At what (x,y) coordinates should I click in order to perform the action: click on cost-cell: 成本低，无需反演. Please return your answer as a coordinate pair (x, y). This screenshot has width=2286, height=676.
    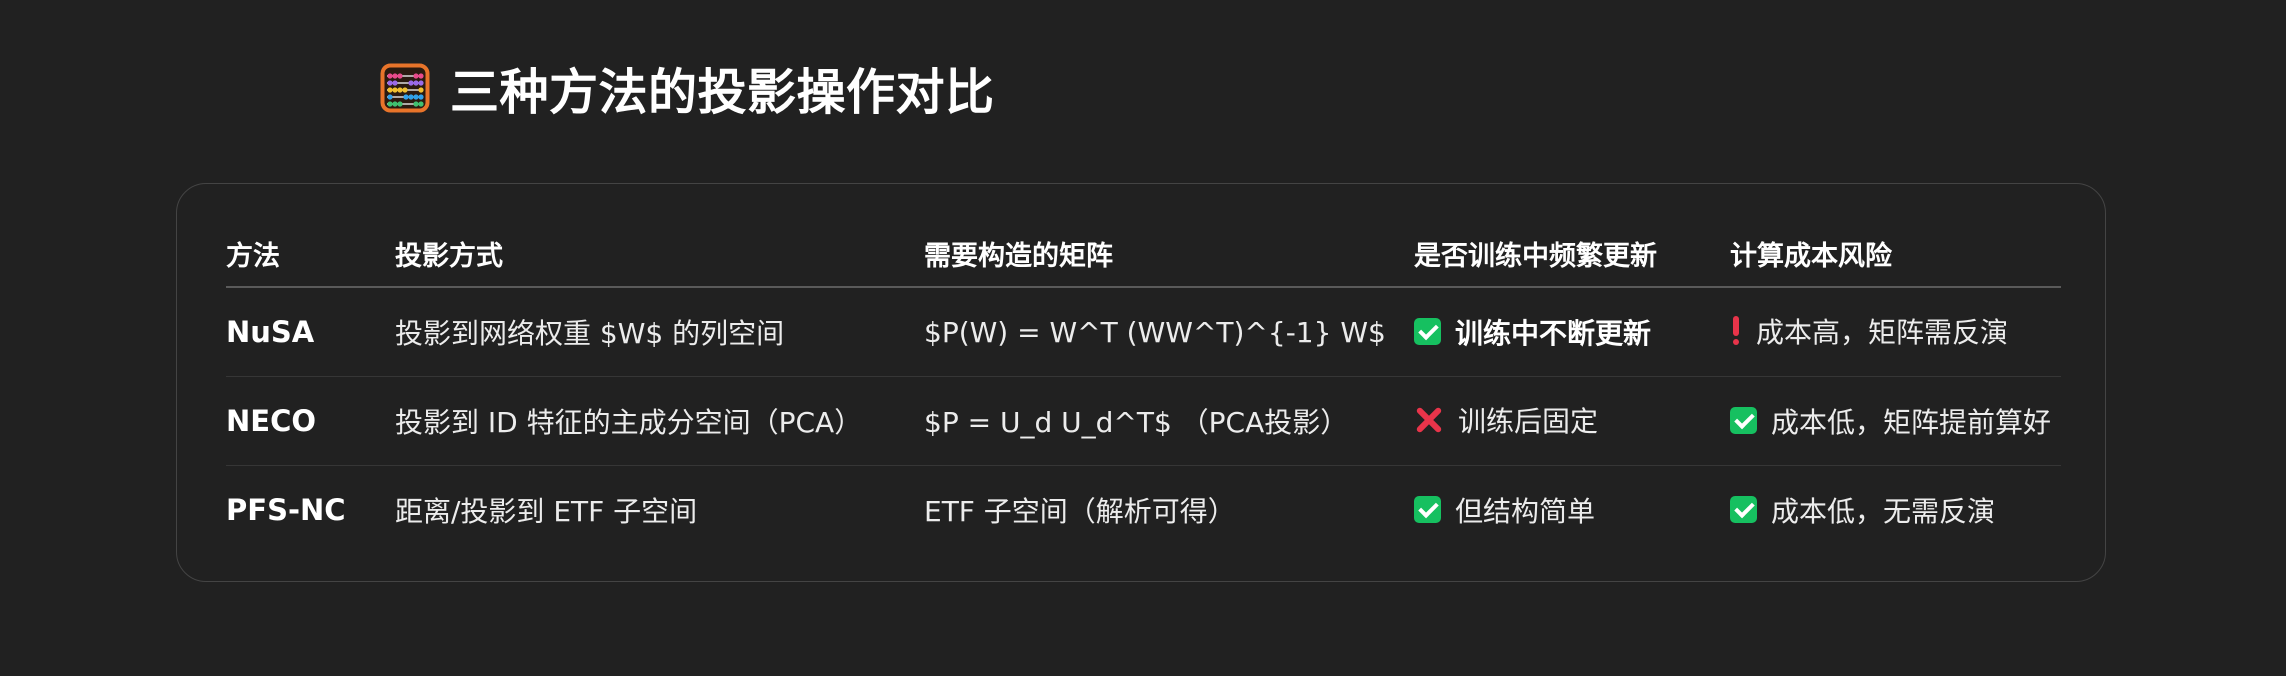
    Looking at the image, I should click on (1895, 510).